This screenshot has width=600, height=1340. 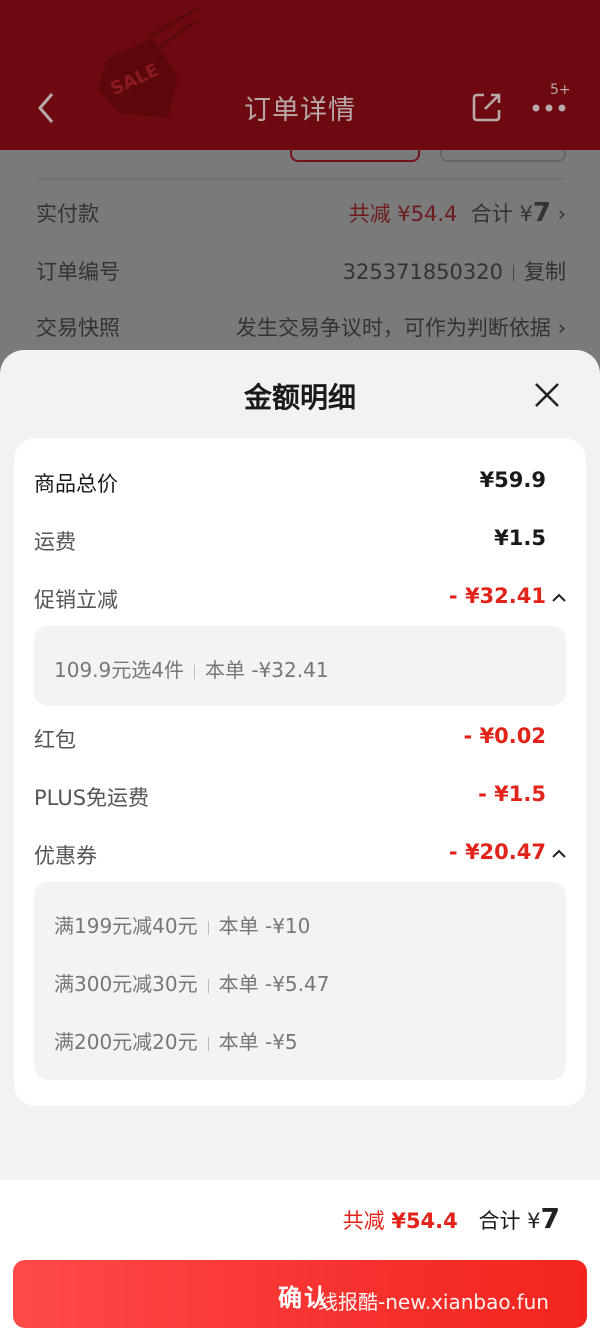 What do you see at coordinates (126, 1042) in the screenshot?
I see `coupon-rule: 满200元减20元` at bounding box center [126, 1042].